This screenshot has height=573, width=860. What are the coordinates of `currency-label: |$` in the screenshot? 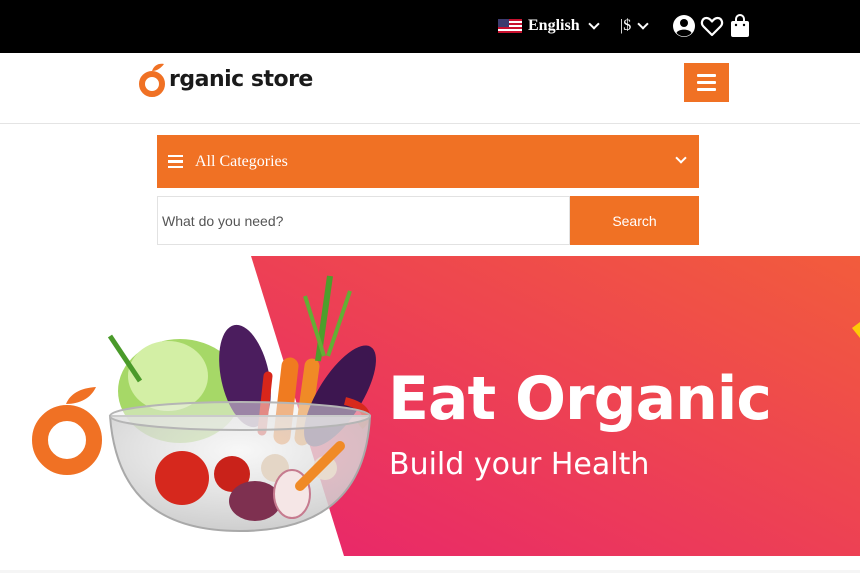 It's located at (626, 25).